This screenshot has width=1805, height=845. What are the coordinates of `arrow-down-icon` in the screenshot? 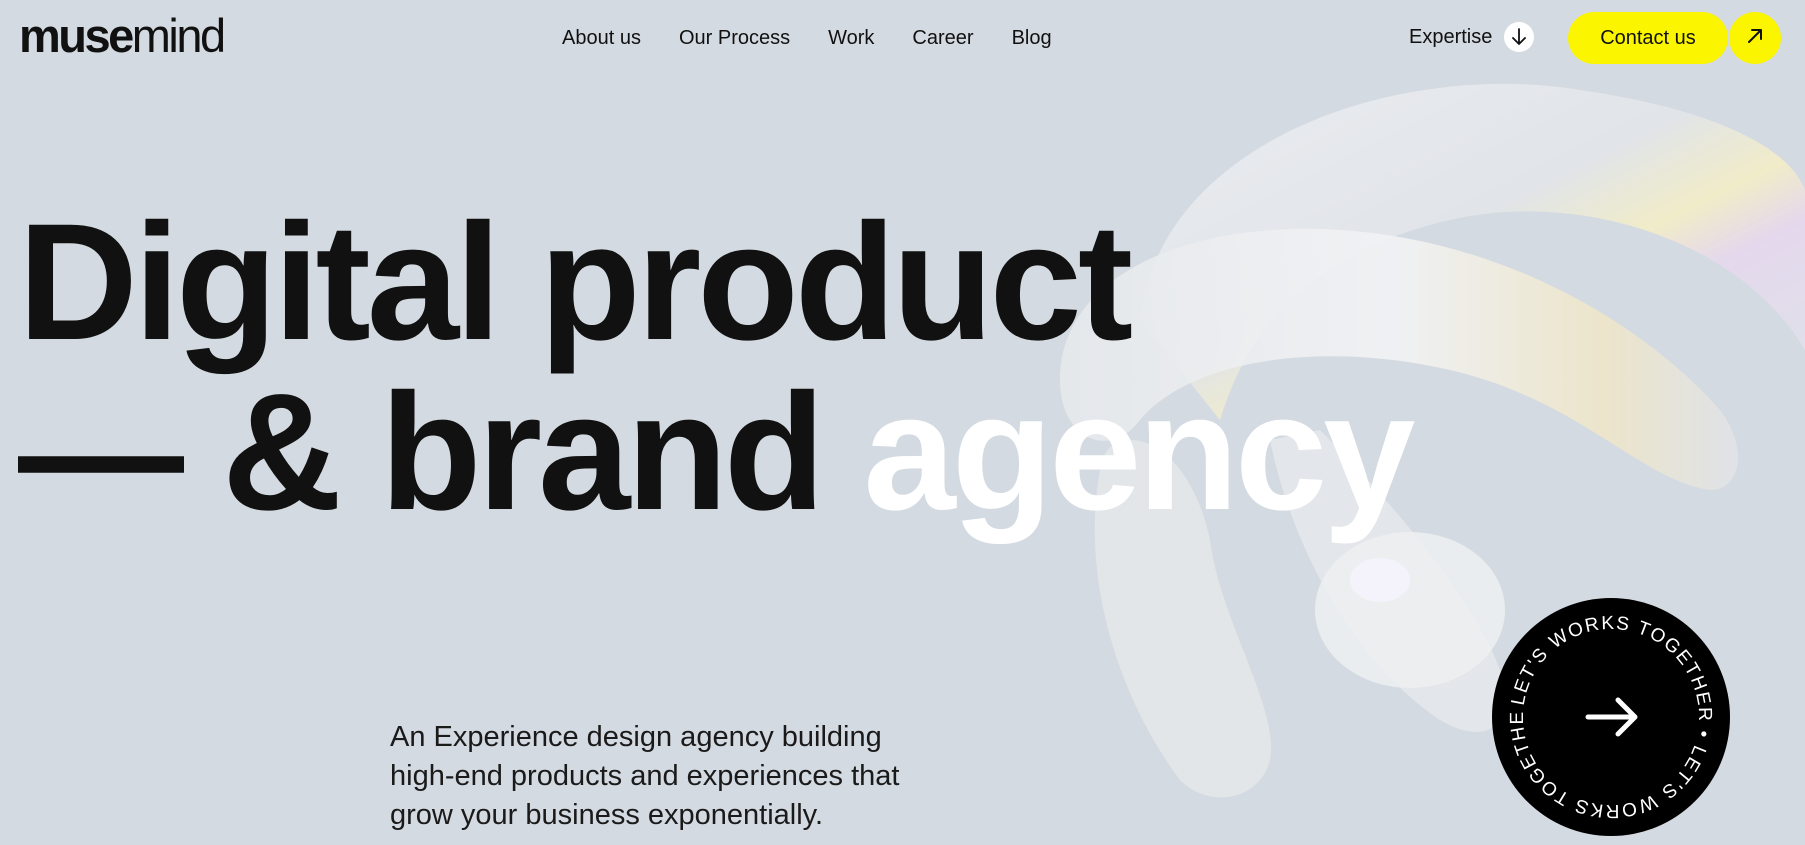 It's located at (1519, 37).